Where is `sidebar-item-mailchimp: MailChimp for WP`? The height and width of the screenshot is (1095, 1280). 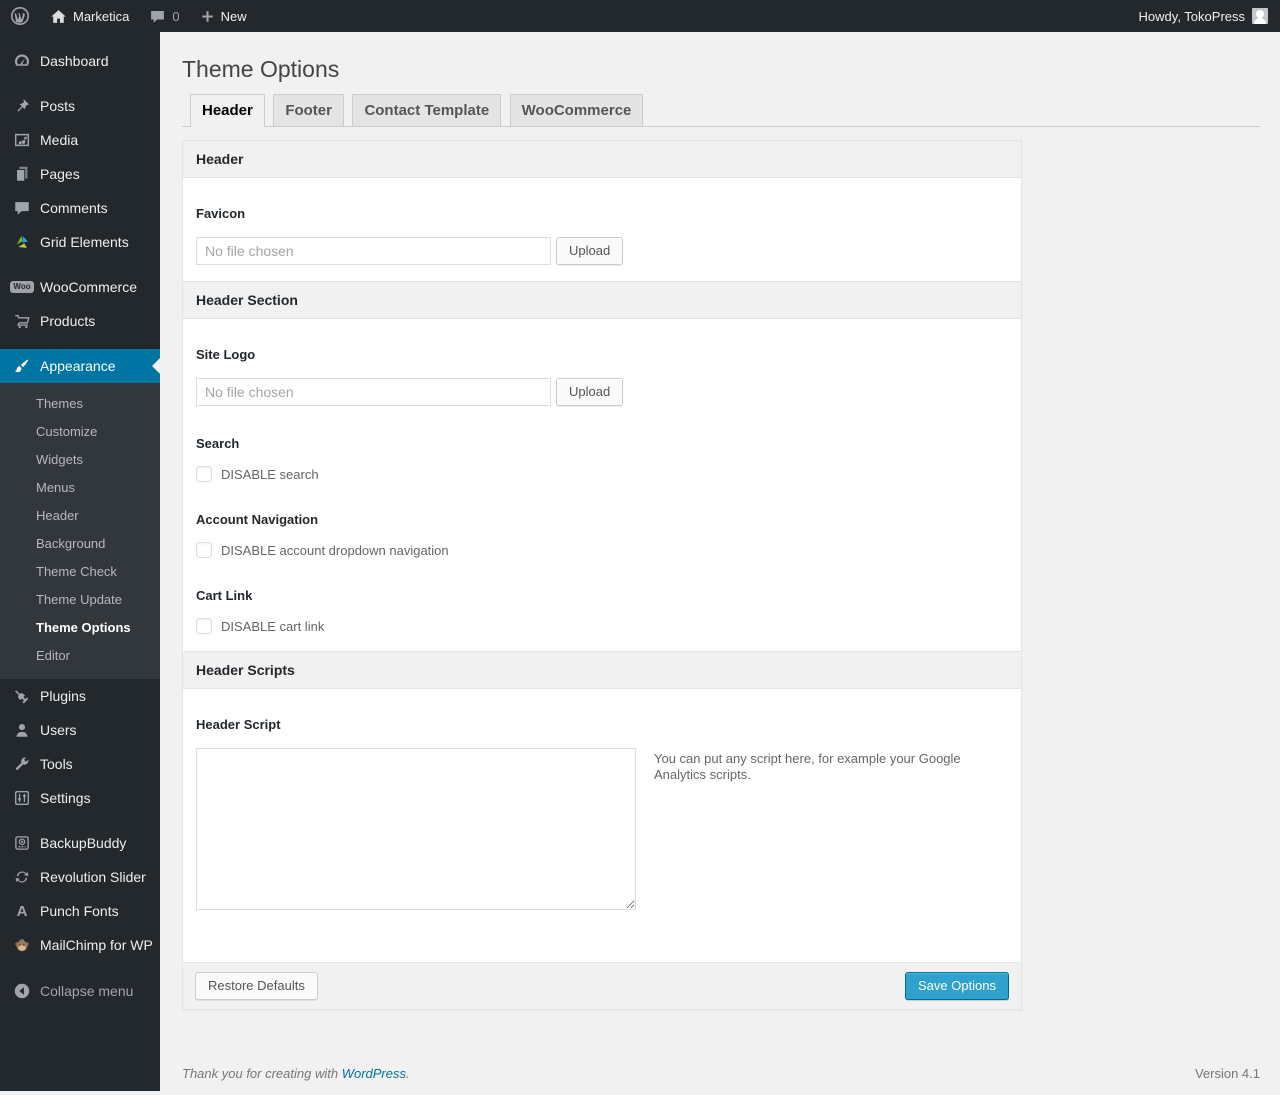
sidebar-item-mailchimp: MailChimp for WP is located at coordinates (80, 945).